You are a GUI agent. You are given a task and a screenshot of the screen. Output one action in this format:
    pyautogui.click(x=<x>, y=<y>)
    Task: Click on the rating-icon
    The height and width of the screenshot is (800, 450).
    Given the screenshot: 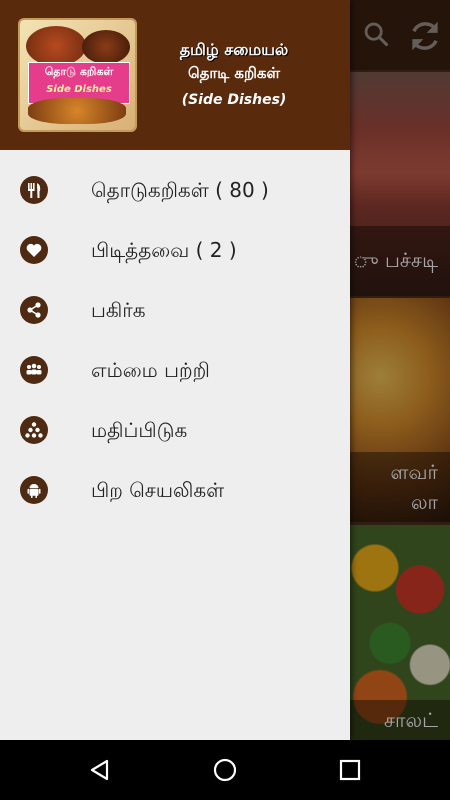 What is the action you would take?
    pyautogui.click(x=34, y=430)
    